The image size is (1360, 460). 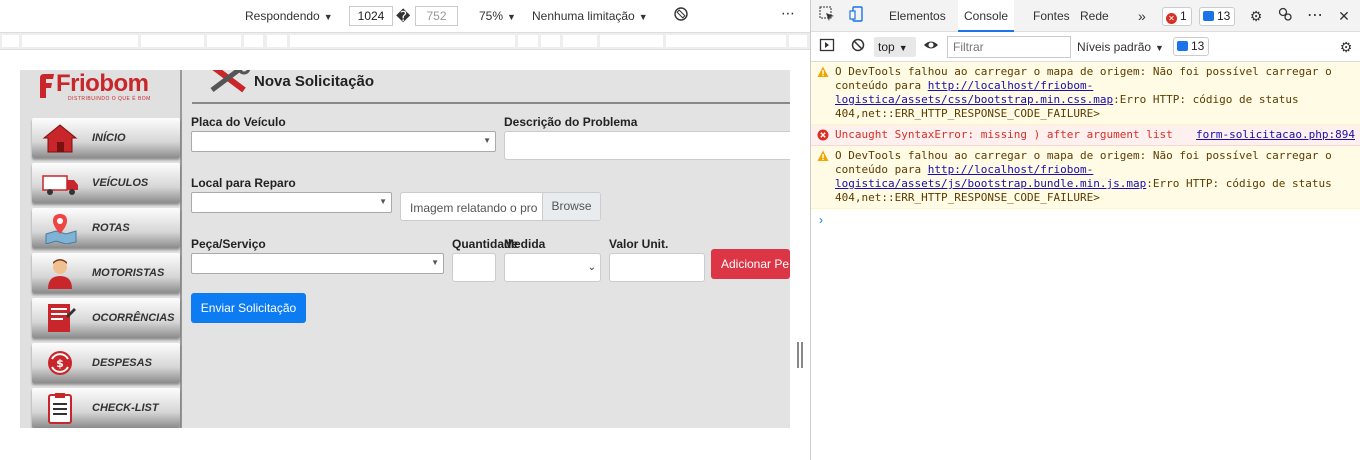 I want to click on inspect-icon, so click(x=827, y=16).